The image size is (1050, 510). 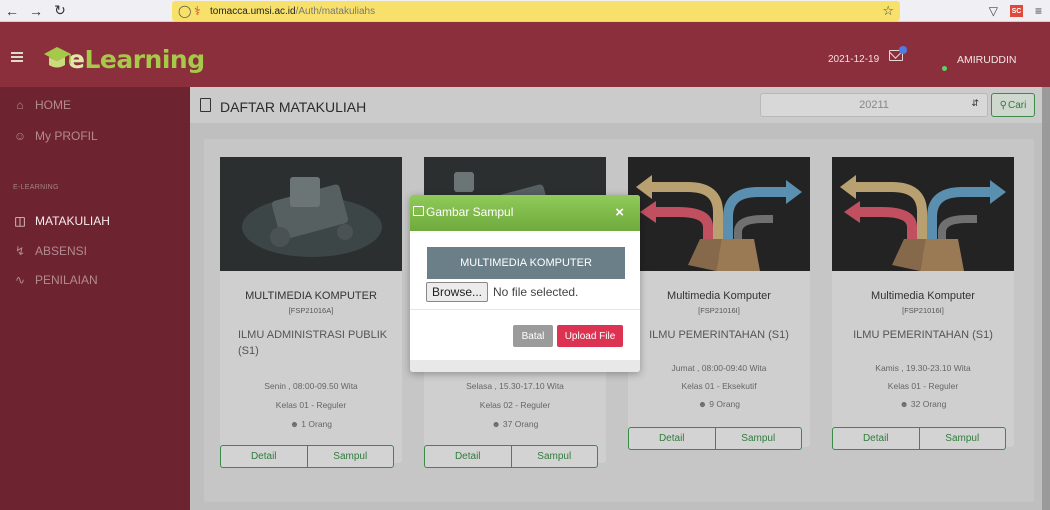 I want to click on course-students: ☻ 37 Orang, so click(x=515, y=424).